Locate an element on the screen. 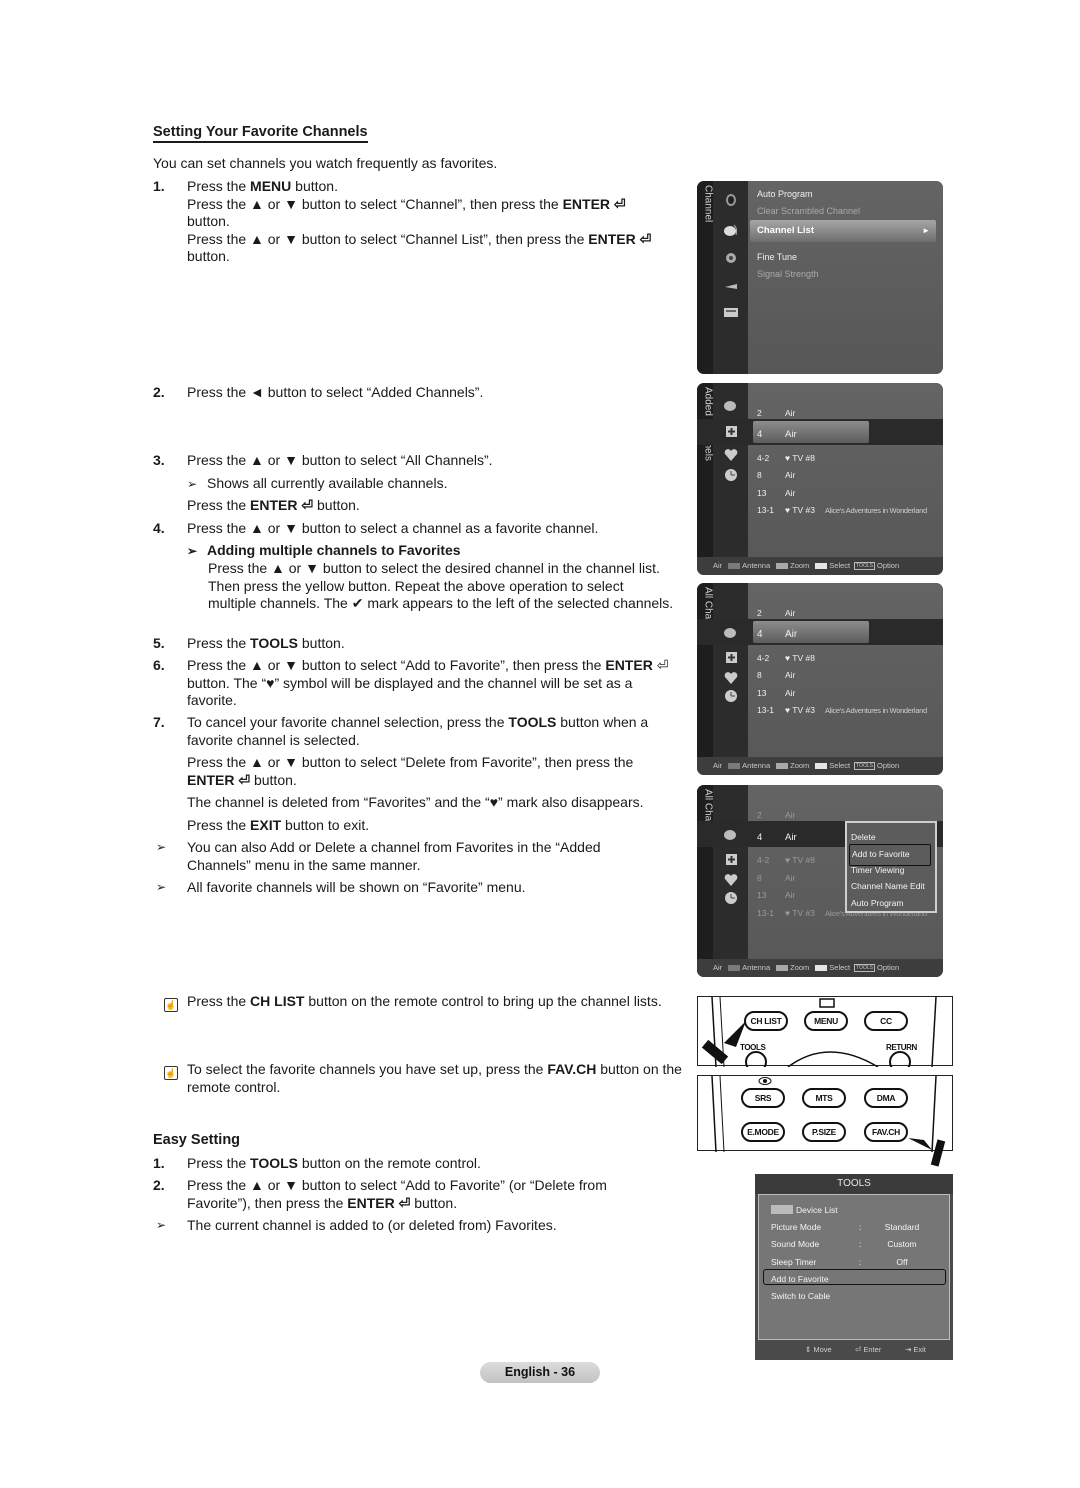  menu-item-clear-scrambled: Clear Scrambled Channel is located at coordinates (808, 212).